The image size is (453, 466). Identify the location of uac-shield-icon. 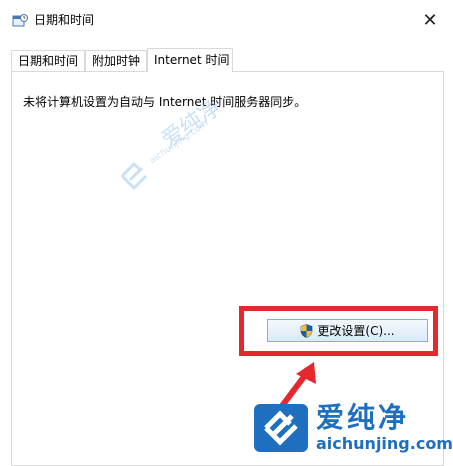
(307, 330).